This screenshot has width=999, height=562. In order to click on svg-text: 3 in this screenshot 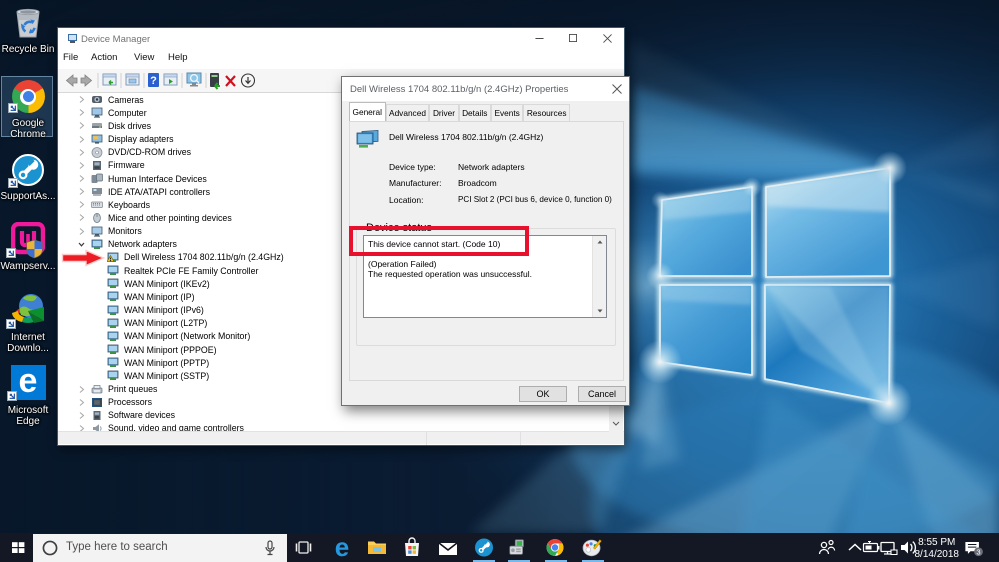, I will do `click(978, 552)`.